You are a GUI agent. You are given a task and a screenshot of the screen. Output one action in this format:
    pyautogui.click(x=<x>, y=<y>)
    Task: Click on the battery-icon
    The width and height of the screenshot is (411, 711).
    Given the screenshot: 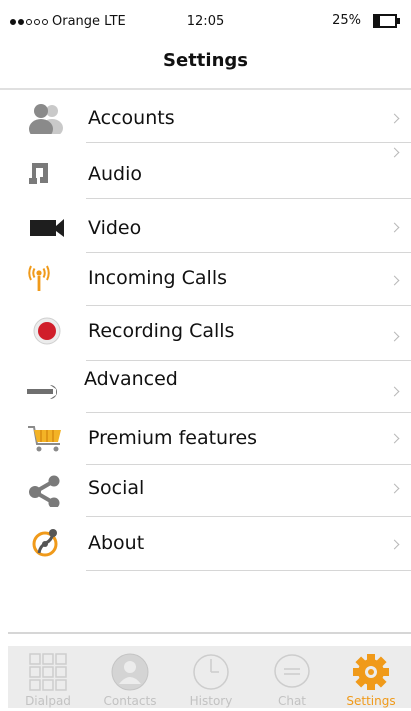 What is the action you would take?
    pyautogui.click(x=386, y=20)
    